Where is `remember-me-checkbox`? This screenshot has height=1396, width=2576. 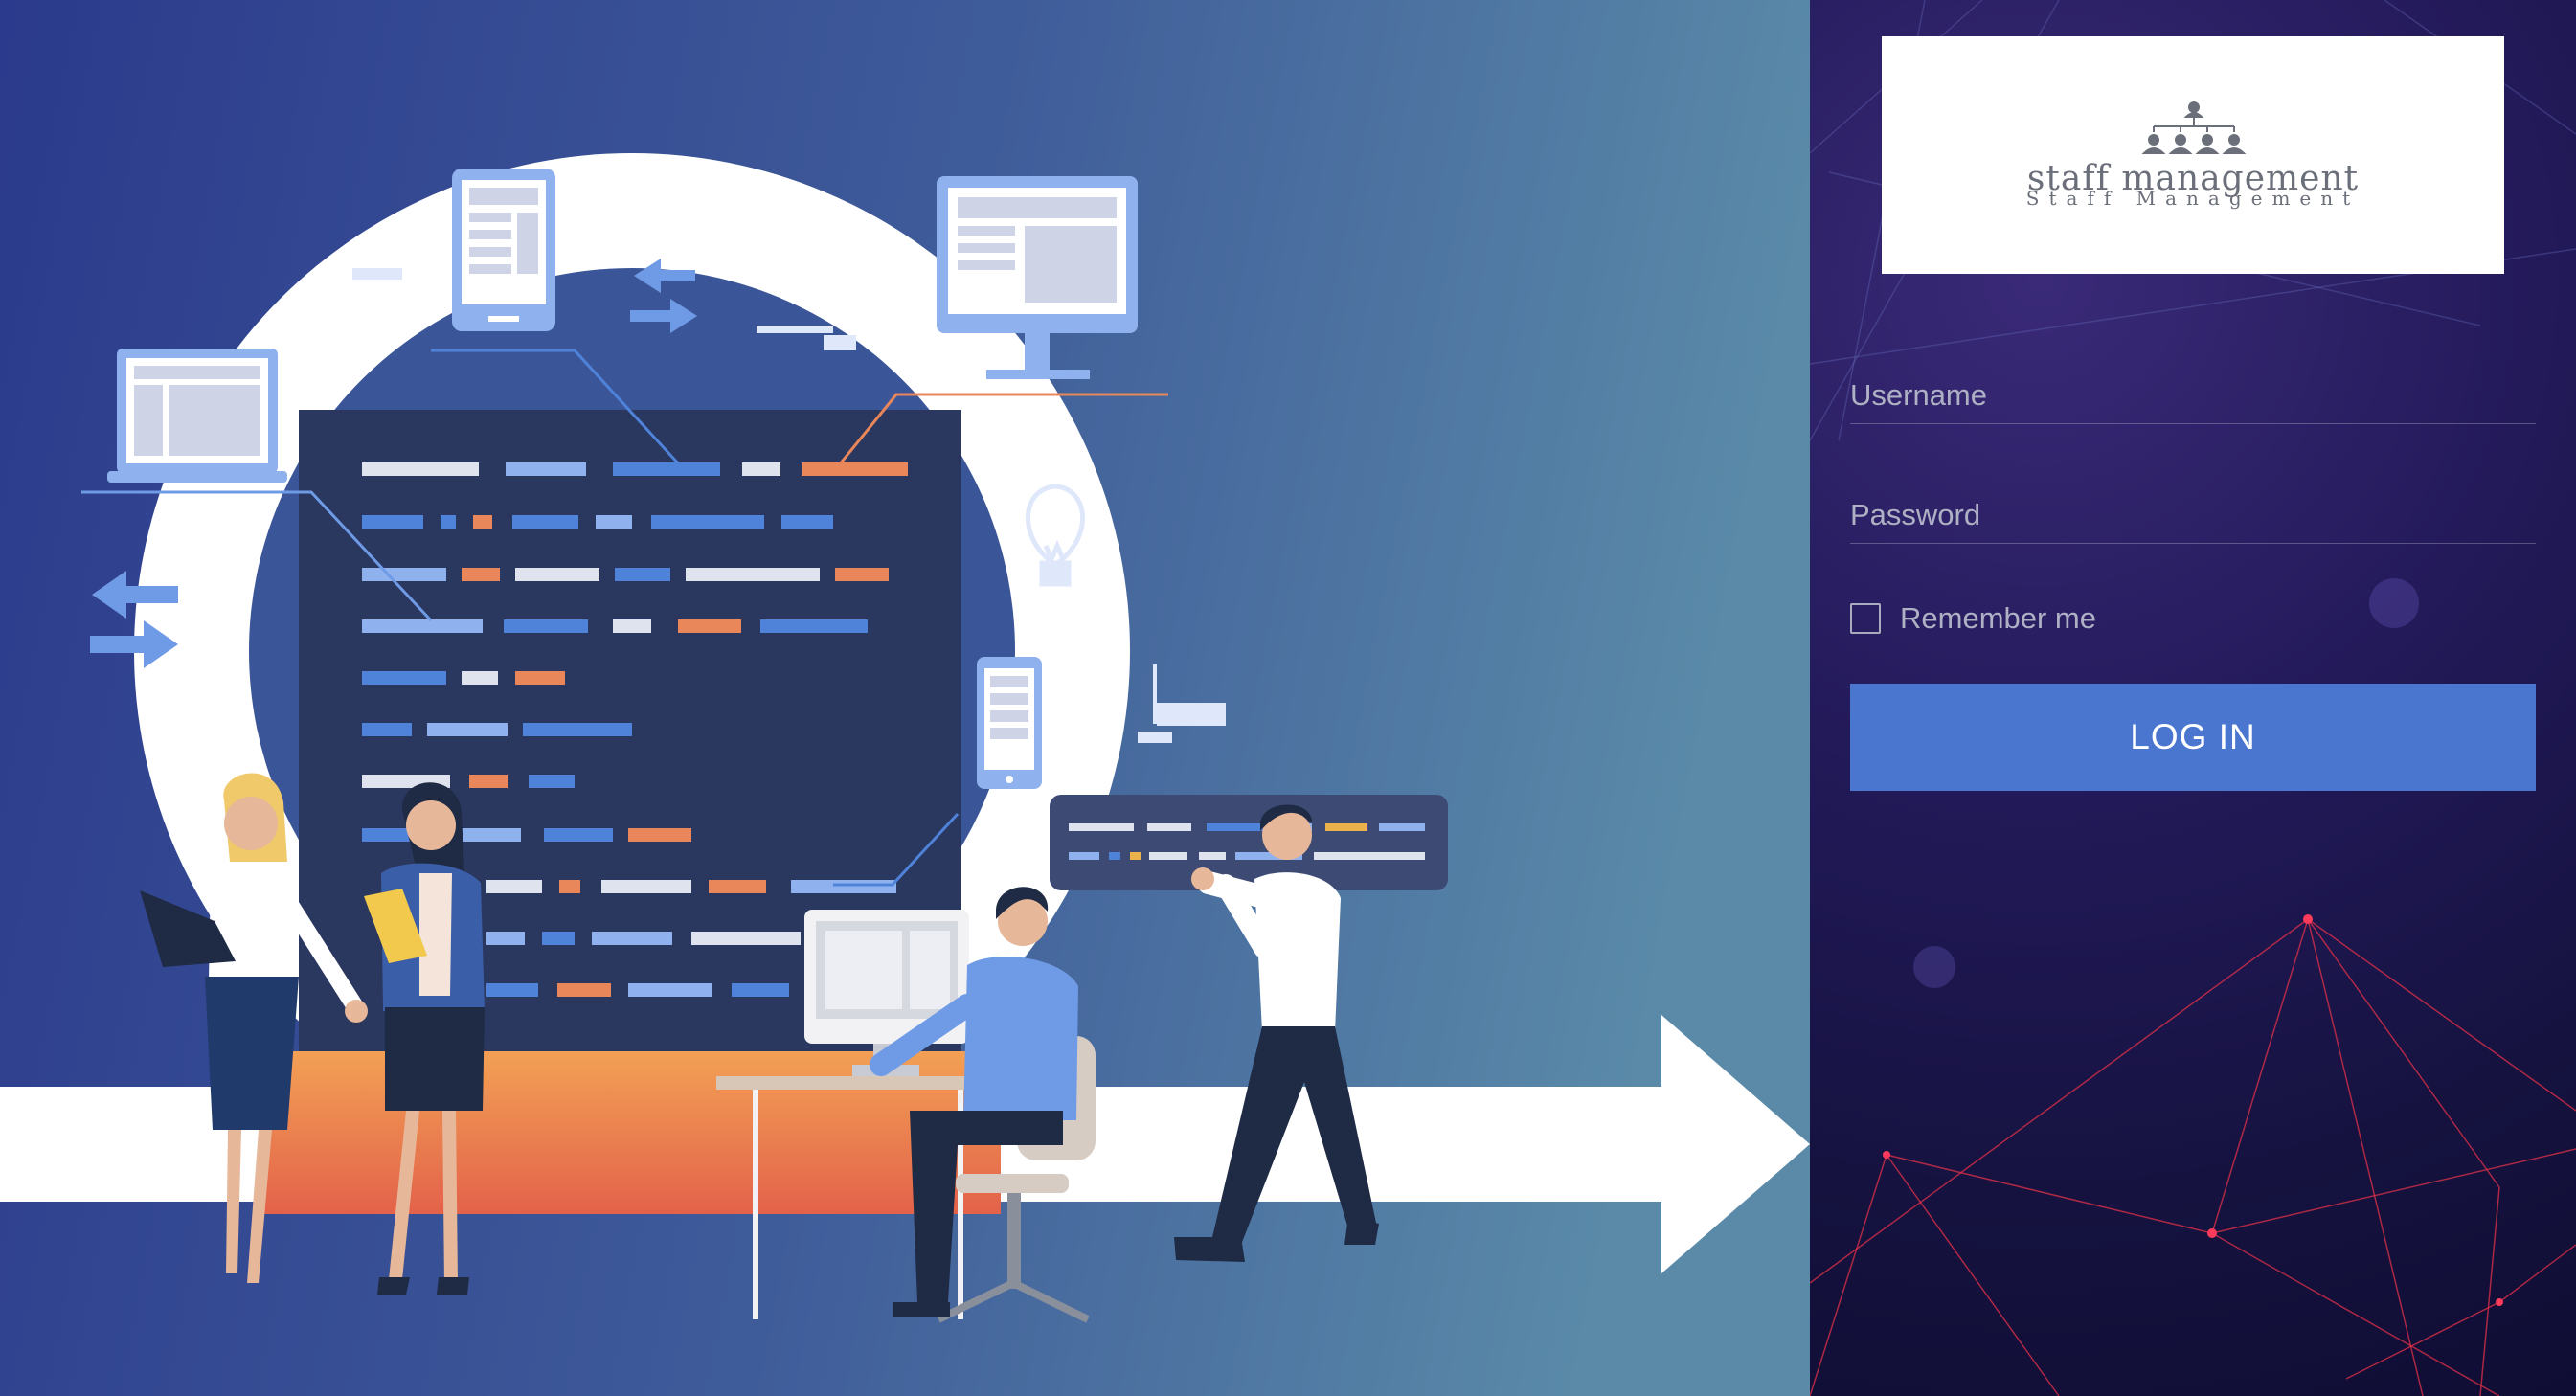 remember-me-checkbox is located at coordinates (1865, 618).